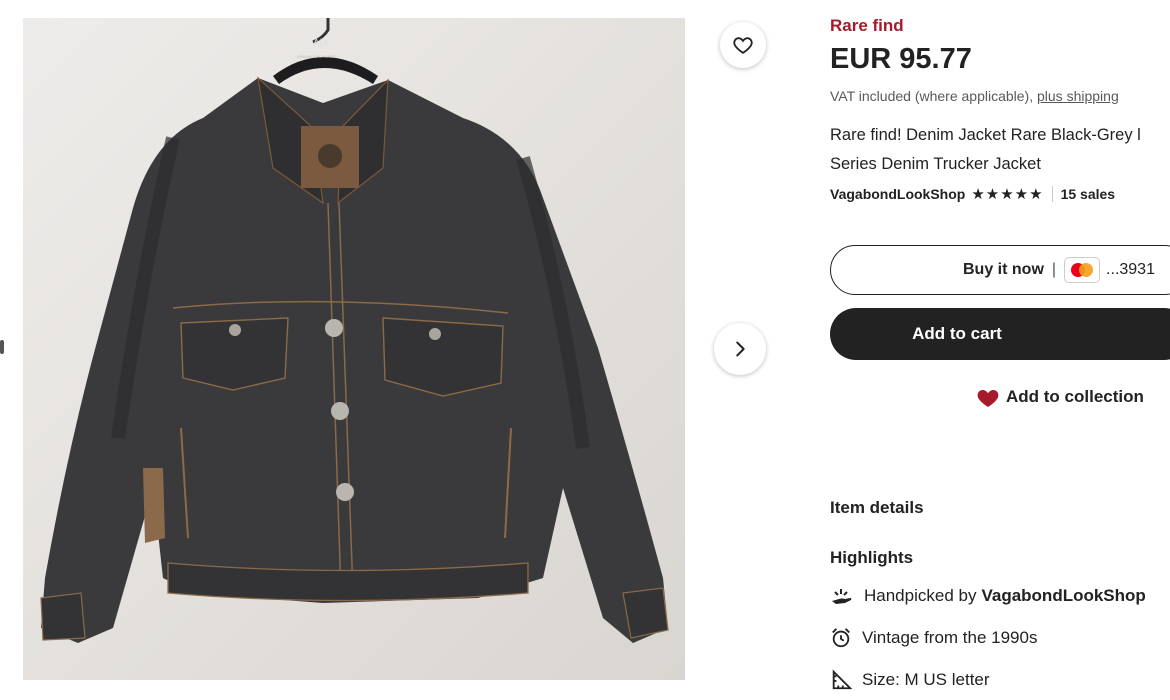 The width and height of the screenshot is (1170, 700). Describe the element at coordinates (2, 347) in the screenshot. I see `carousel-left-edge` at that location.